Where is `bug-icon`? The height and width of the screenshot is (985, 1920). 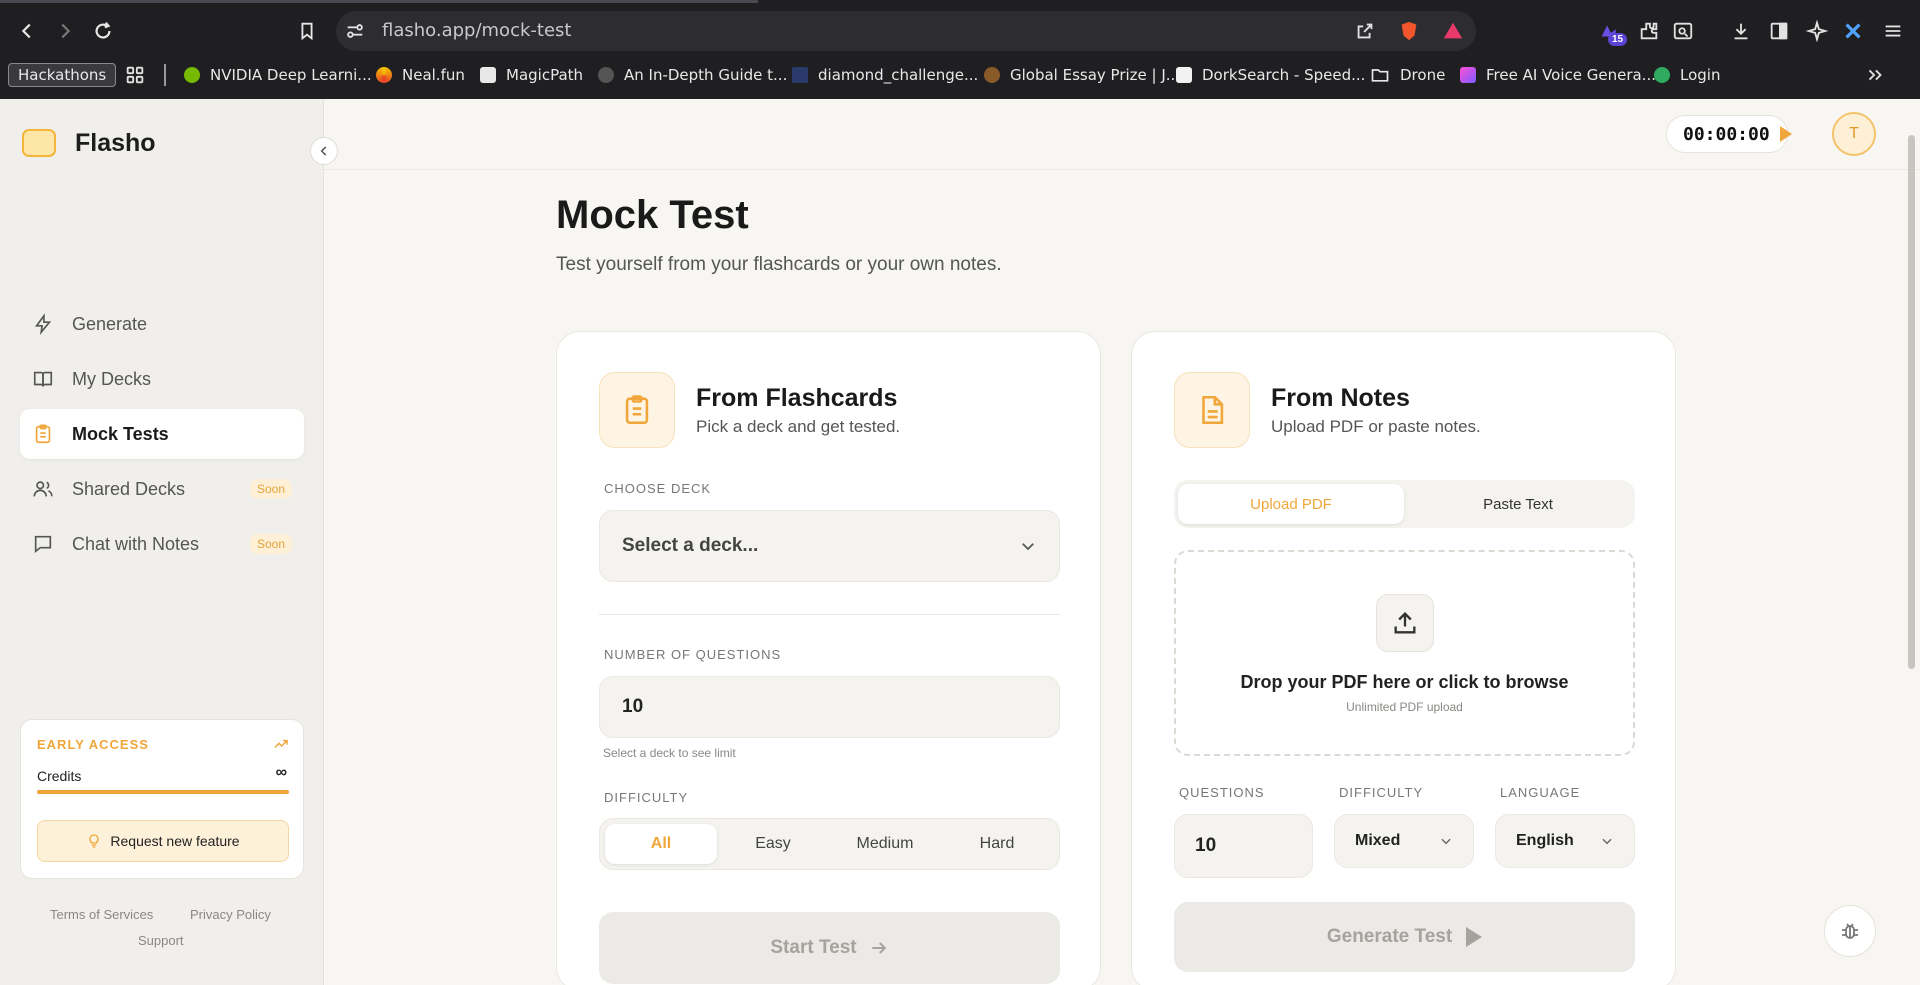
bug-icon is located at coordinates (1850, 931).